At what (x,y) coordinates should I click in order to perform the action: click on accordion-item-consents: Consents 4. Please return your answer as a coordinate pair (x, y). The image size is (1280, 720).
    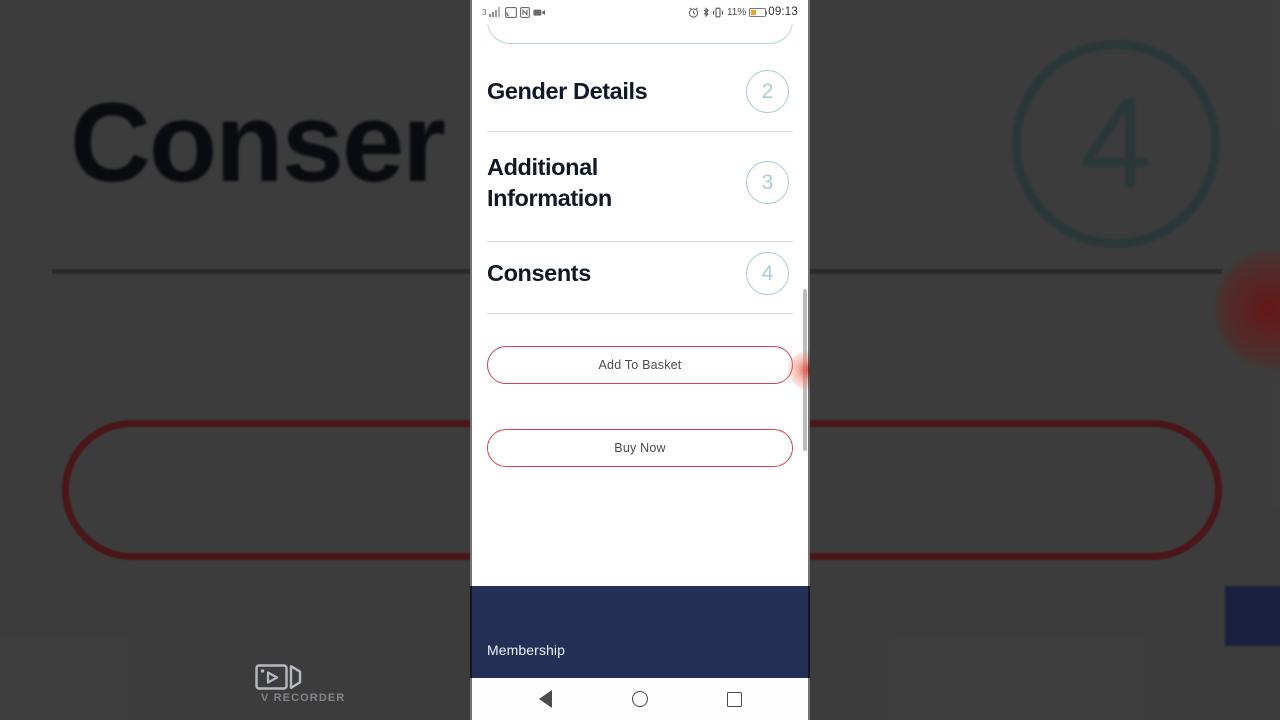
    Looking at the image, I should click on (640, 278).